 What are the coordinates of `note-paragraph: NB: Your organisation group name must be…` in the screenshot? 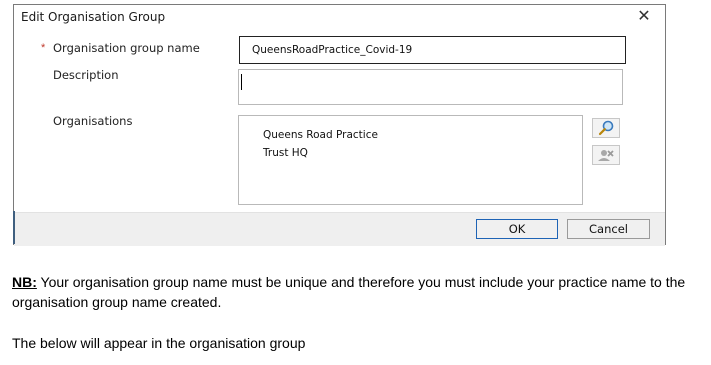 It's located at (352, 292).